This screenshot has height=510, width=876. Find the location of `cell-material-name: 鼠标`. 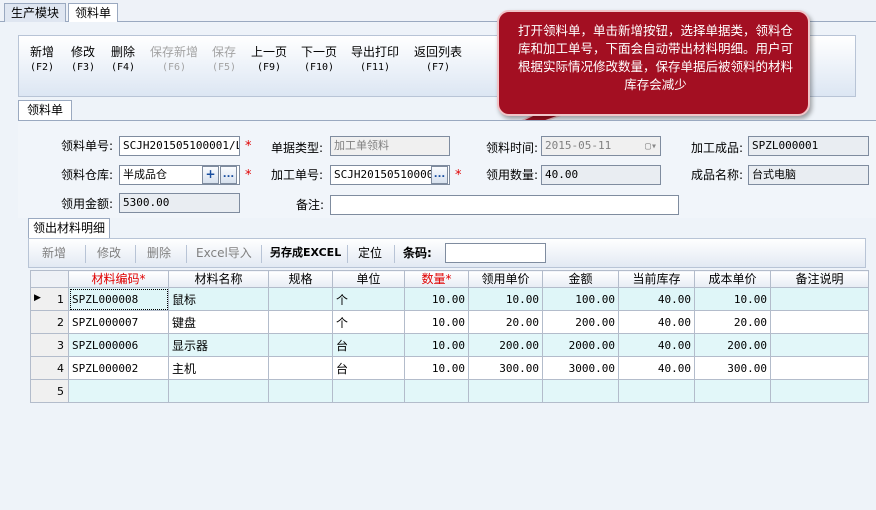

cell-material-name: 鼠标 is located at coordinates (218, 299).